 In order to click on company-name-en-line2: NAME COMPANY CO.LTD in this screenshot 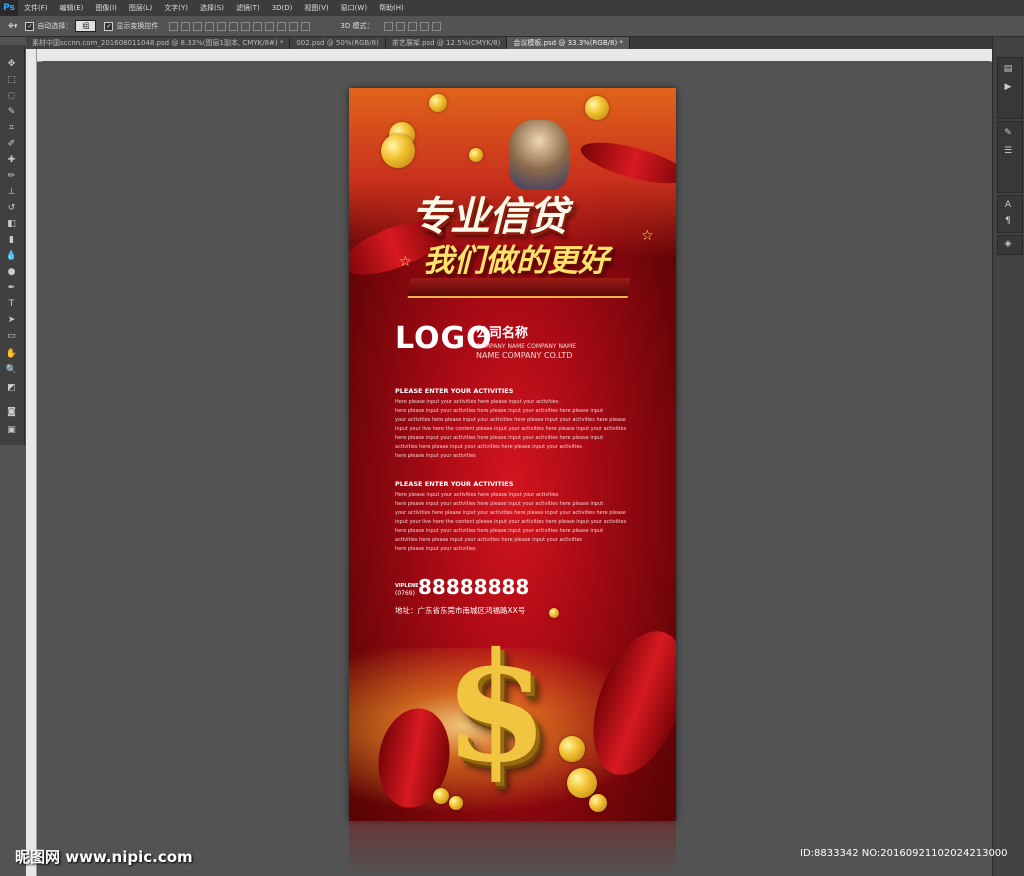, I will do `click(524, 355)`.